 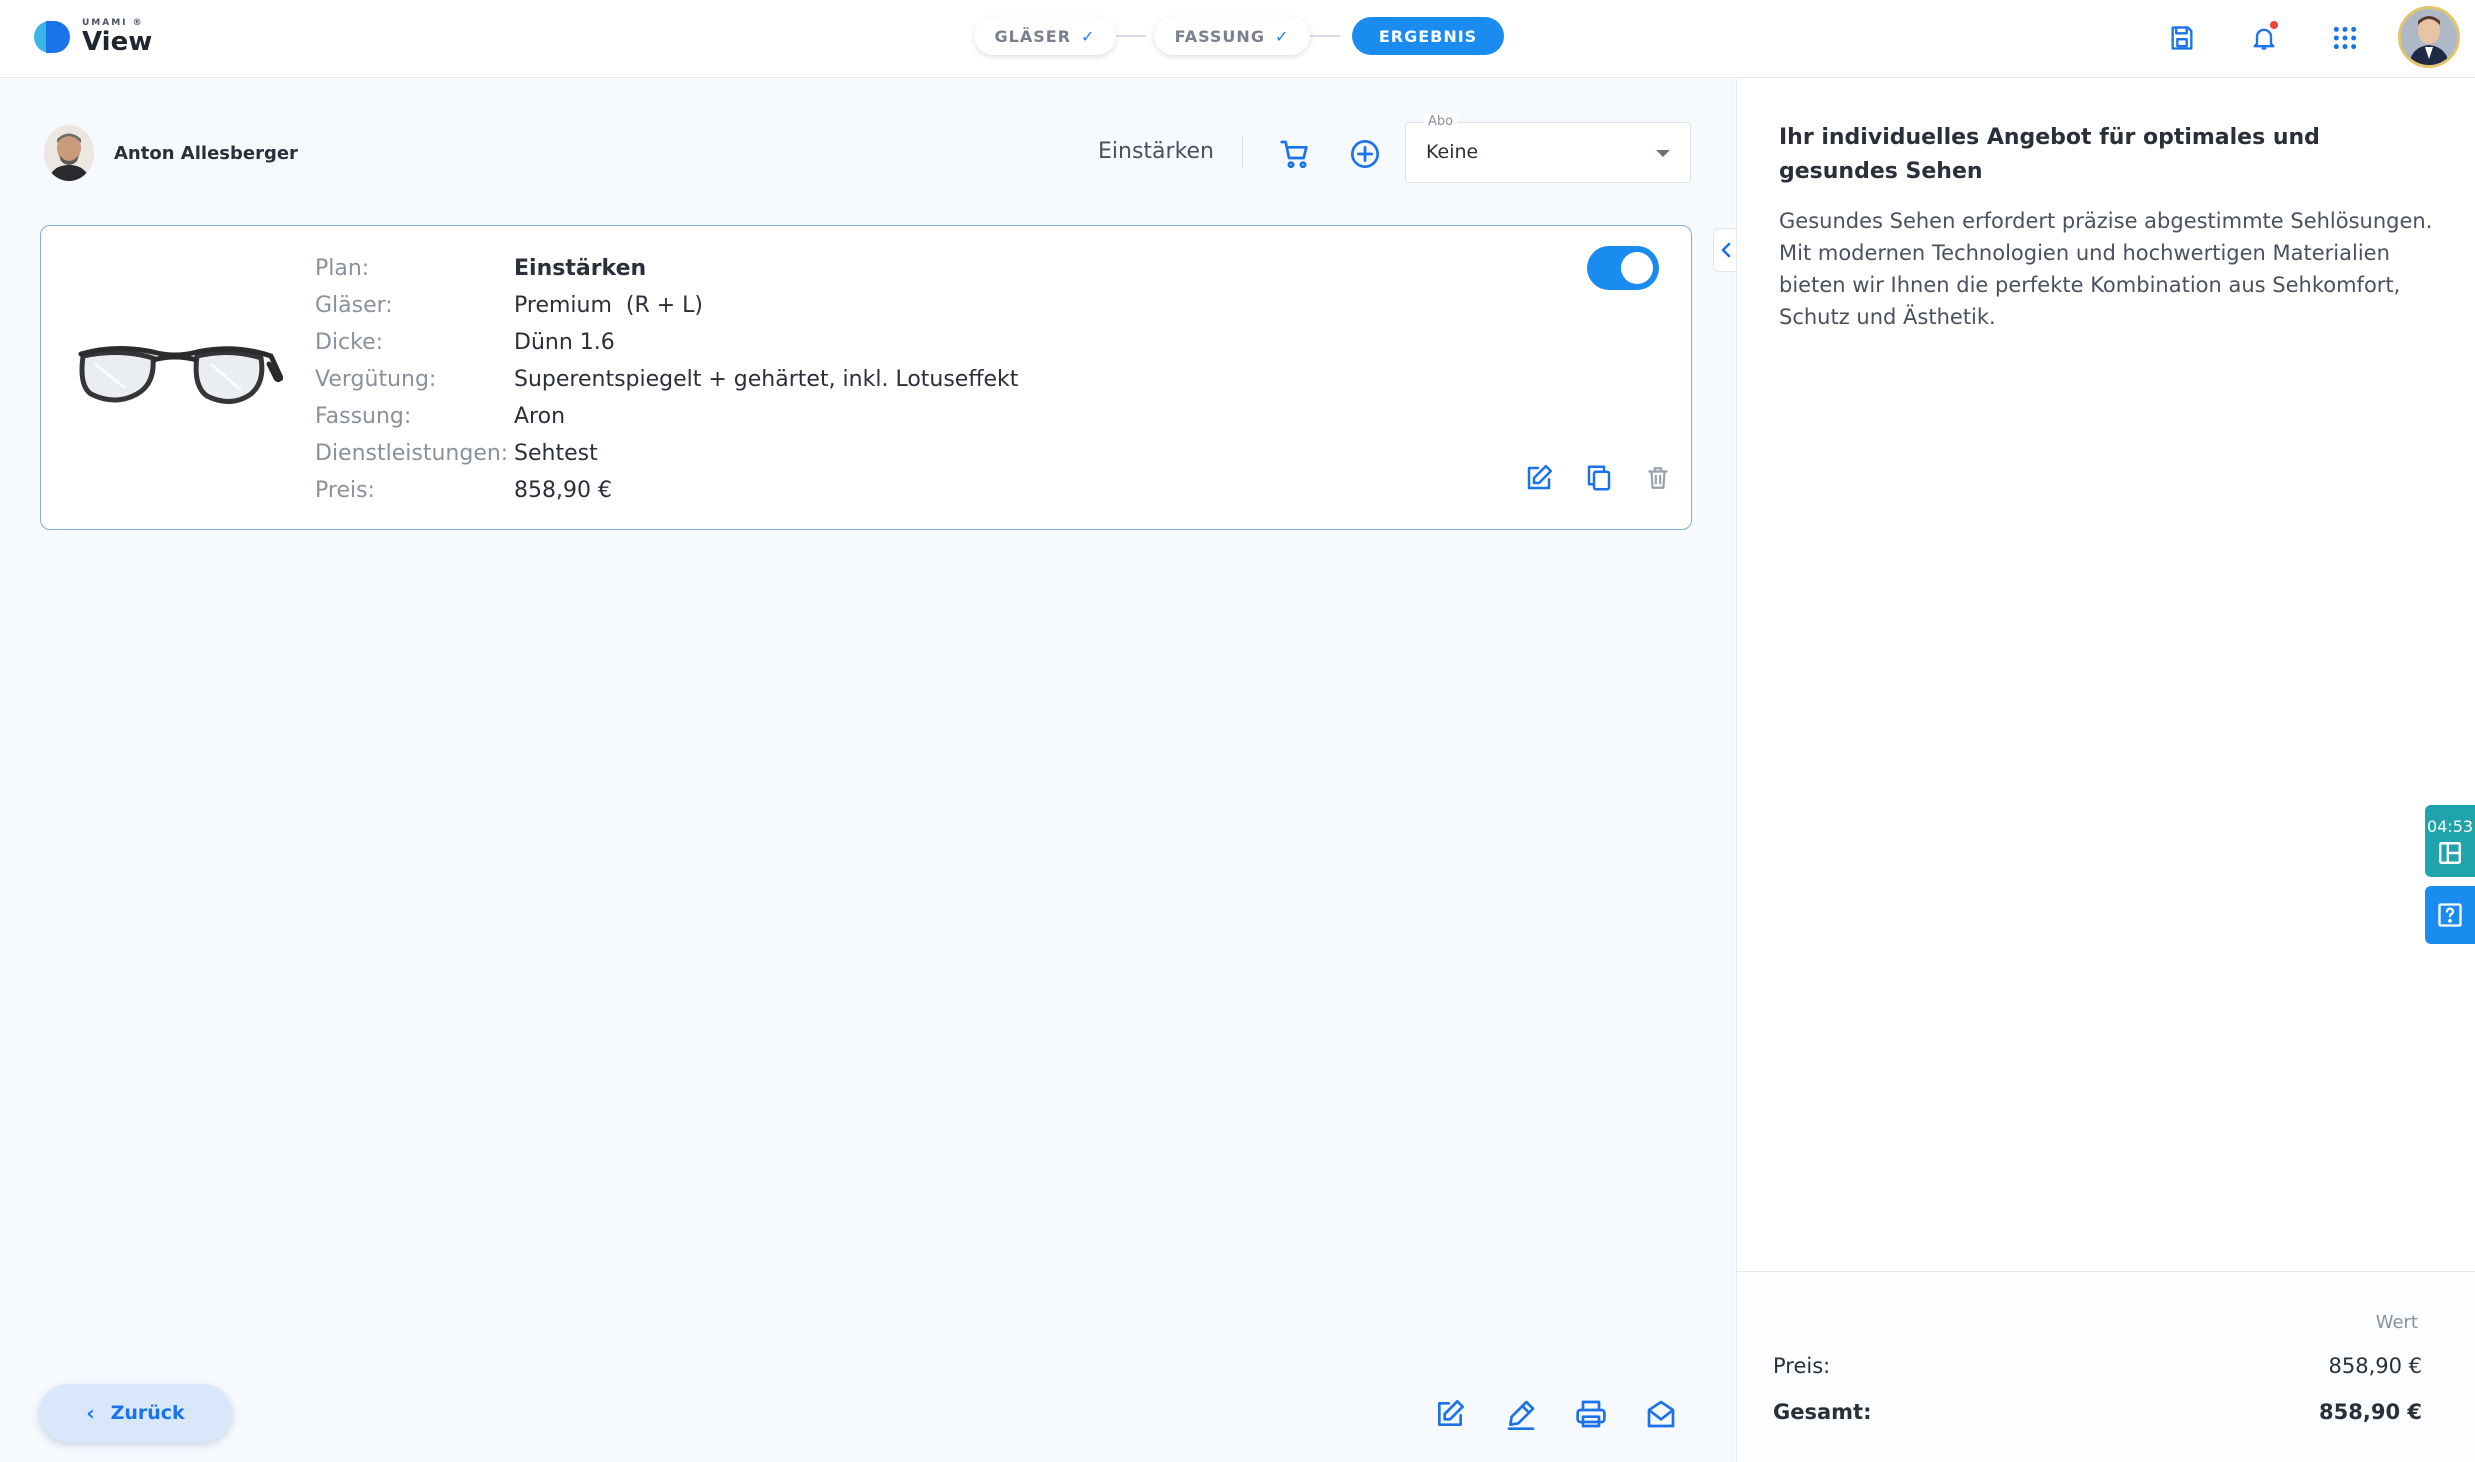 What do you see at coordinates (2370, 1412) in the screenshot?
I see `summary-total-value: 858,90 €` at bounding box center [2370, 1412].